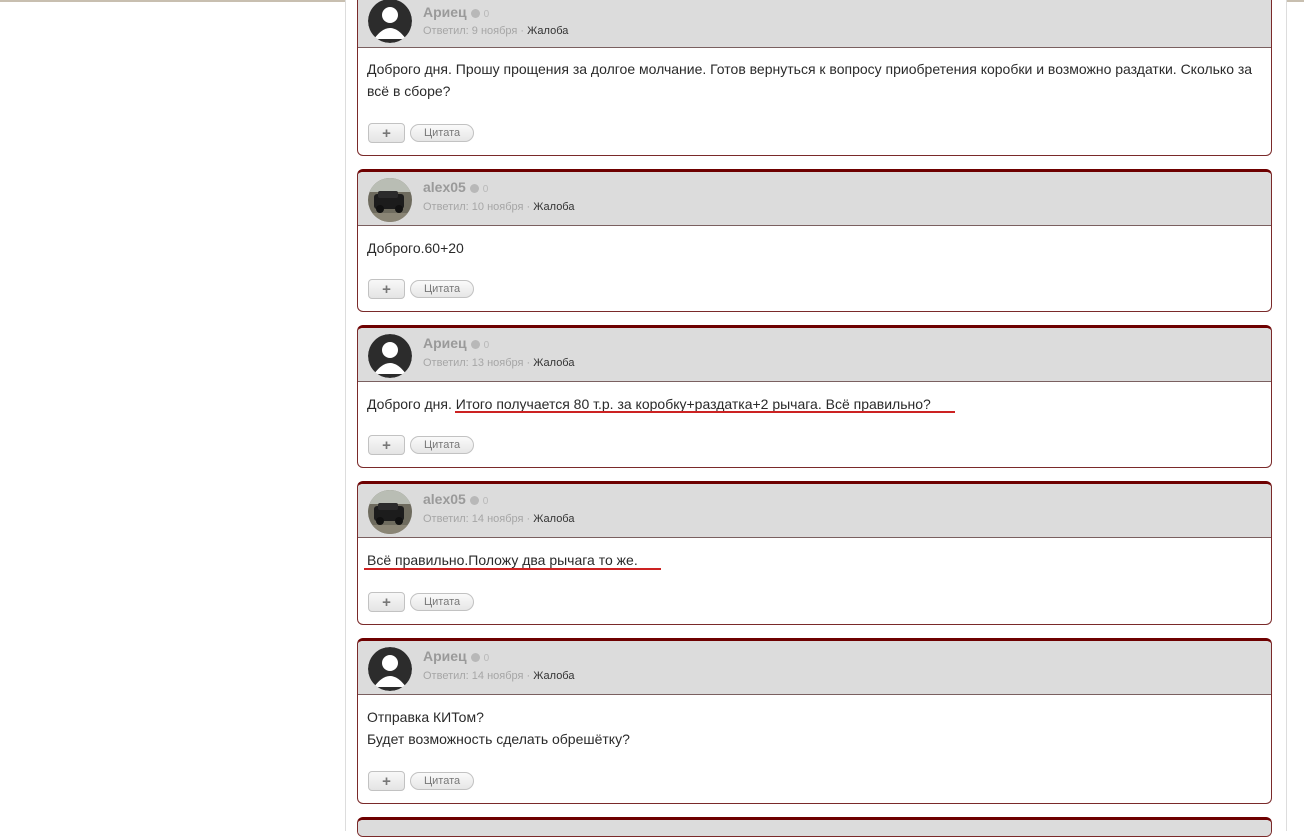 Image resolution: width=1304 pixels, height=837 pixels. What do you see at coordinates (814, 199) in the screenshot?
I see `post-header: alex05 0 Ответил: 10 ноября · Жалоба` at bounding box center [814, 199].